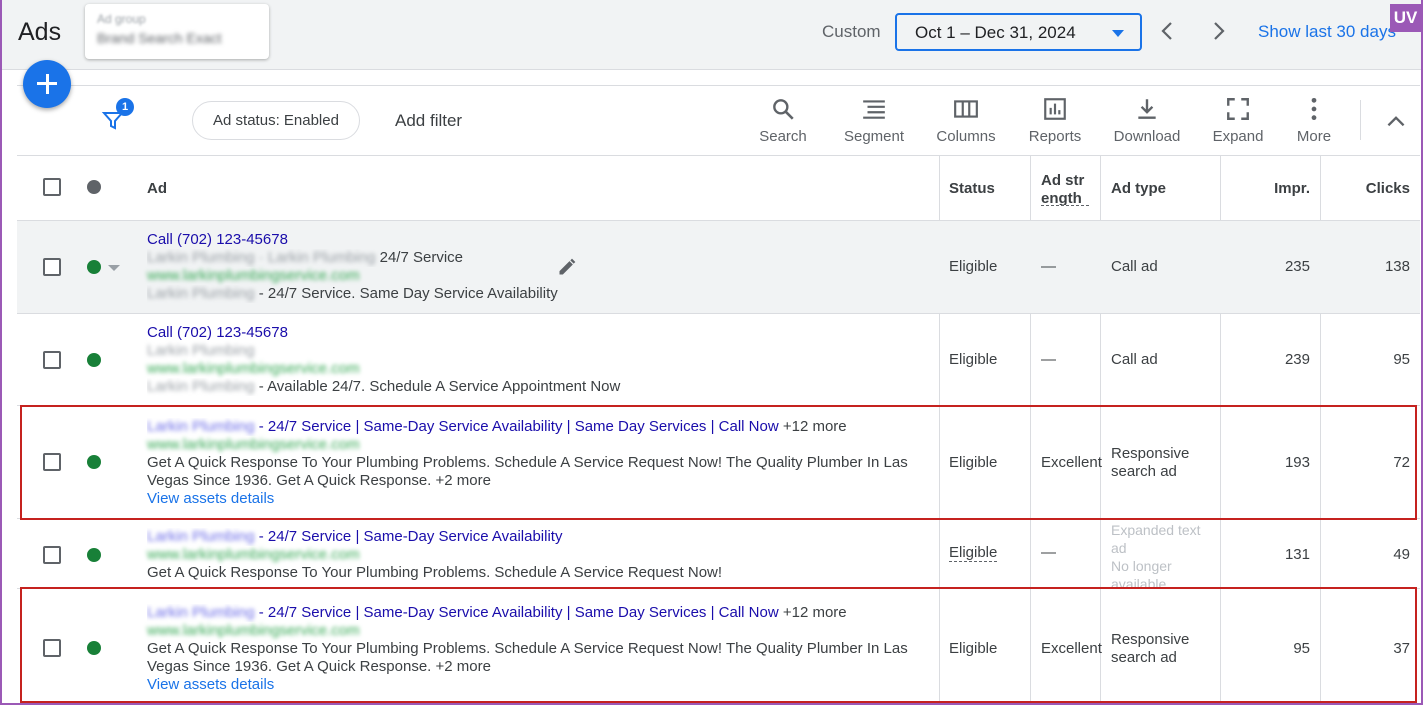 Image resolution: width=1423 pixels, height=705 pixels. I want to click on column-header-impressions: Impr., so click(1270, 188).